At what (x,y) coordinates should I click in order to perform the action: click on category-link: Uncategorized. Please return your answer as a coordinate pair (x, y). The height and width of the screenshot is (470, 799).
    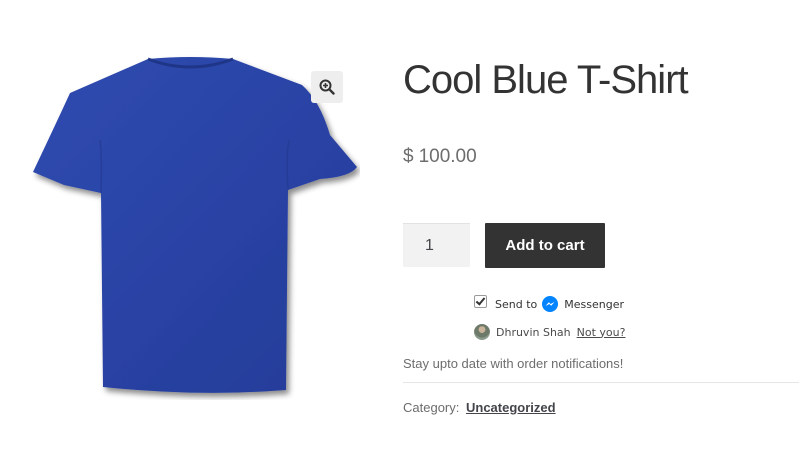
    Looking at the image, I should click on (511, 407).